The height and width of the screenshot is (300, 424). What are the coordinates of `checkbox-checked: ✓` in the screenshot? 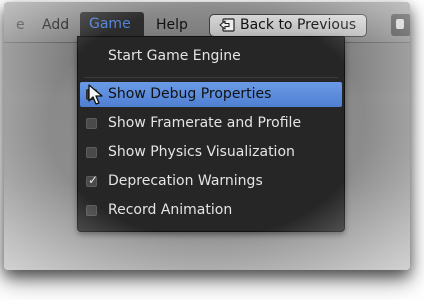 It's located at (92, 180).